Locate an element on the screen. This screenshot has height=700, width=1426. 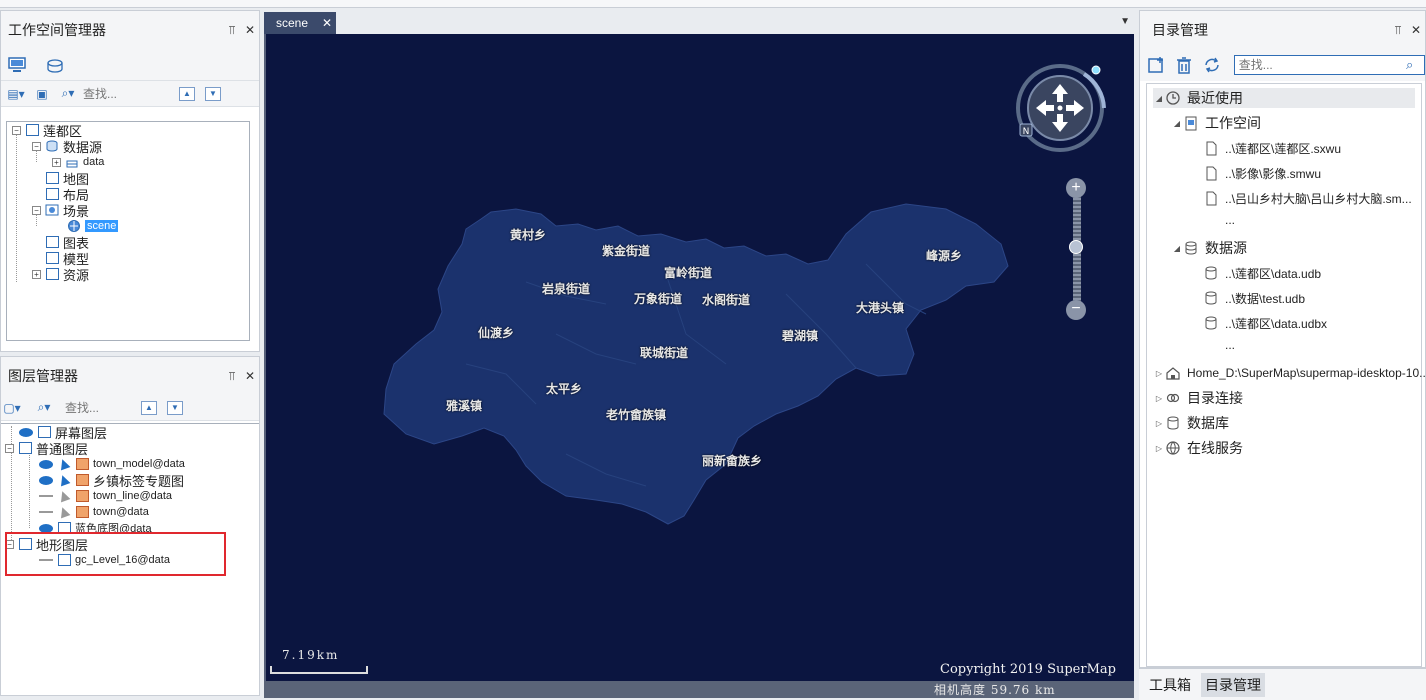
tab-dropdown-icon: ▼ is located at coordinates (1125, 21).